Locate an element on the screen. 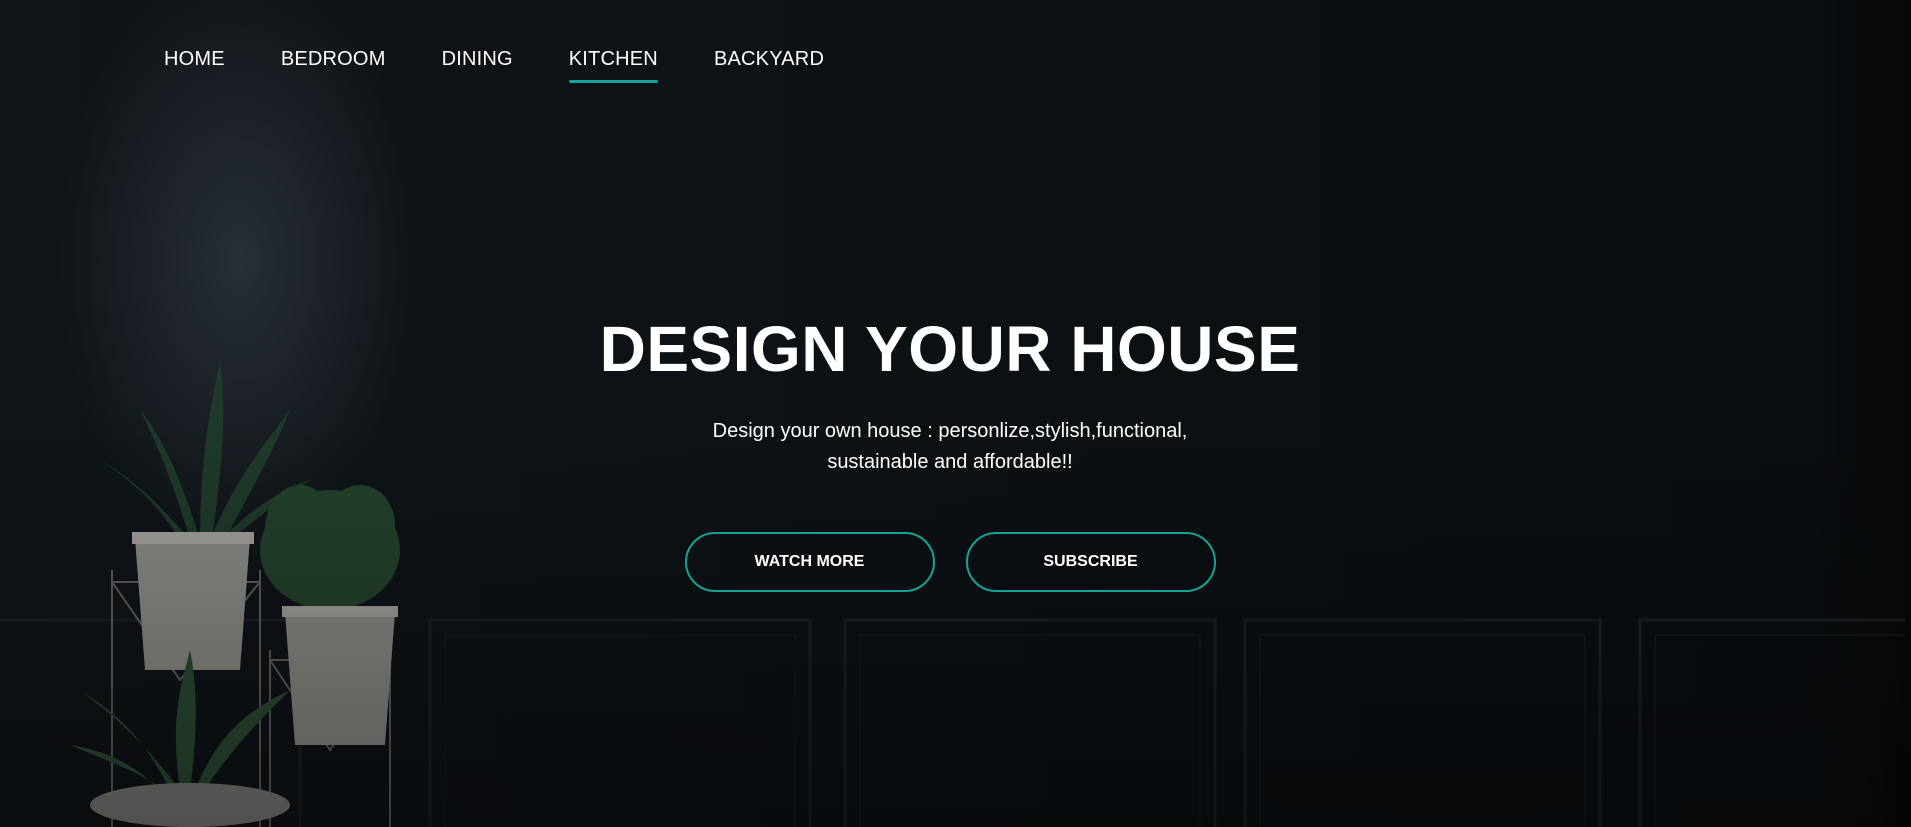 This screenshot has height=827, width=1911. nav-item-home: HOME is located at coordinates (194, 65).